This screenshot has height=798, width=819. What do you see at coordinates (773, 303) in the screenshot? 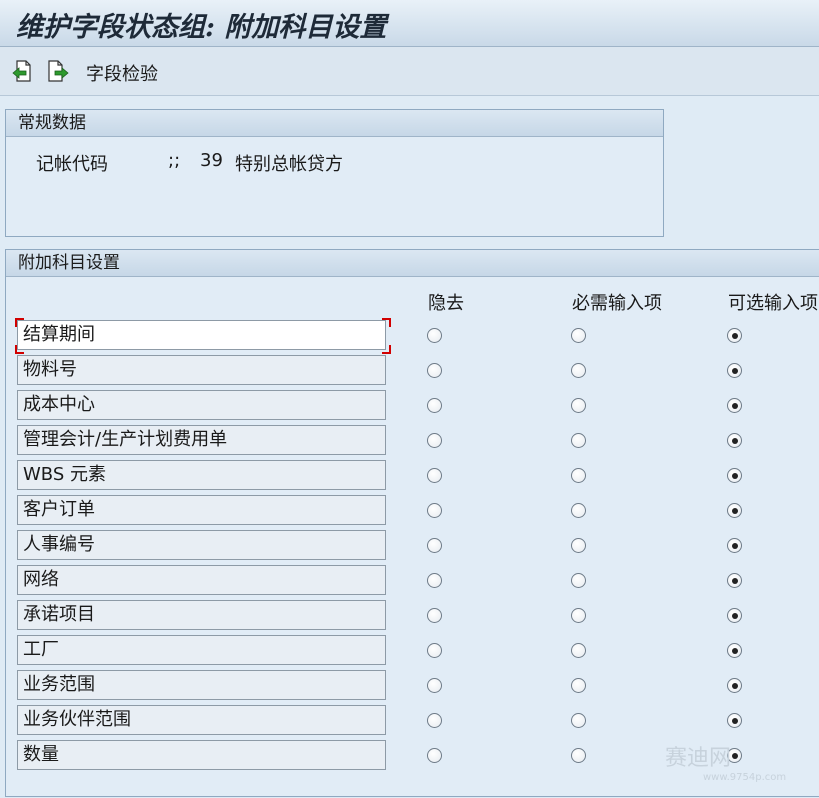
I see `column-header-optional: 可选输入项` at bounding box center [773, 303].